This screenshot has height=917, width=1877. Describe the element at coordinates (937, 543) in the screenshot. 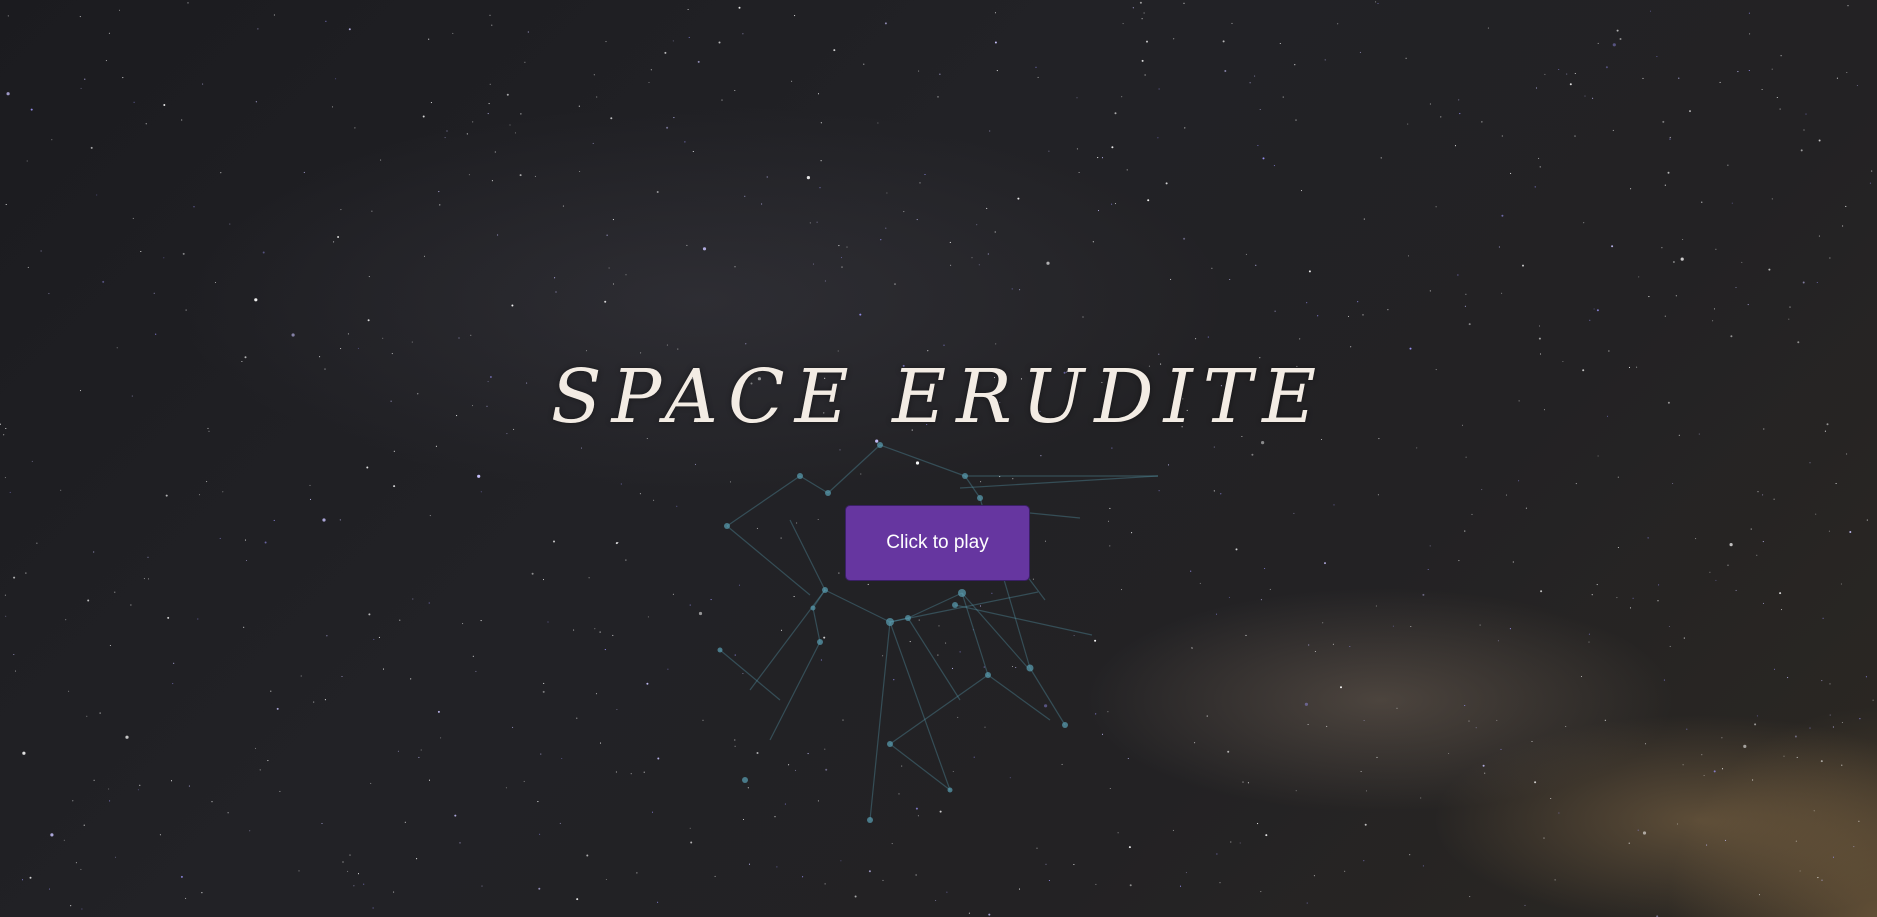

I see `play-button: Click to play` at that location.